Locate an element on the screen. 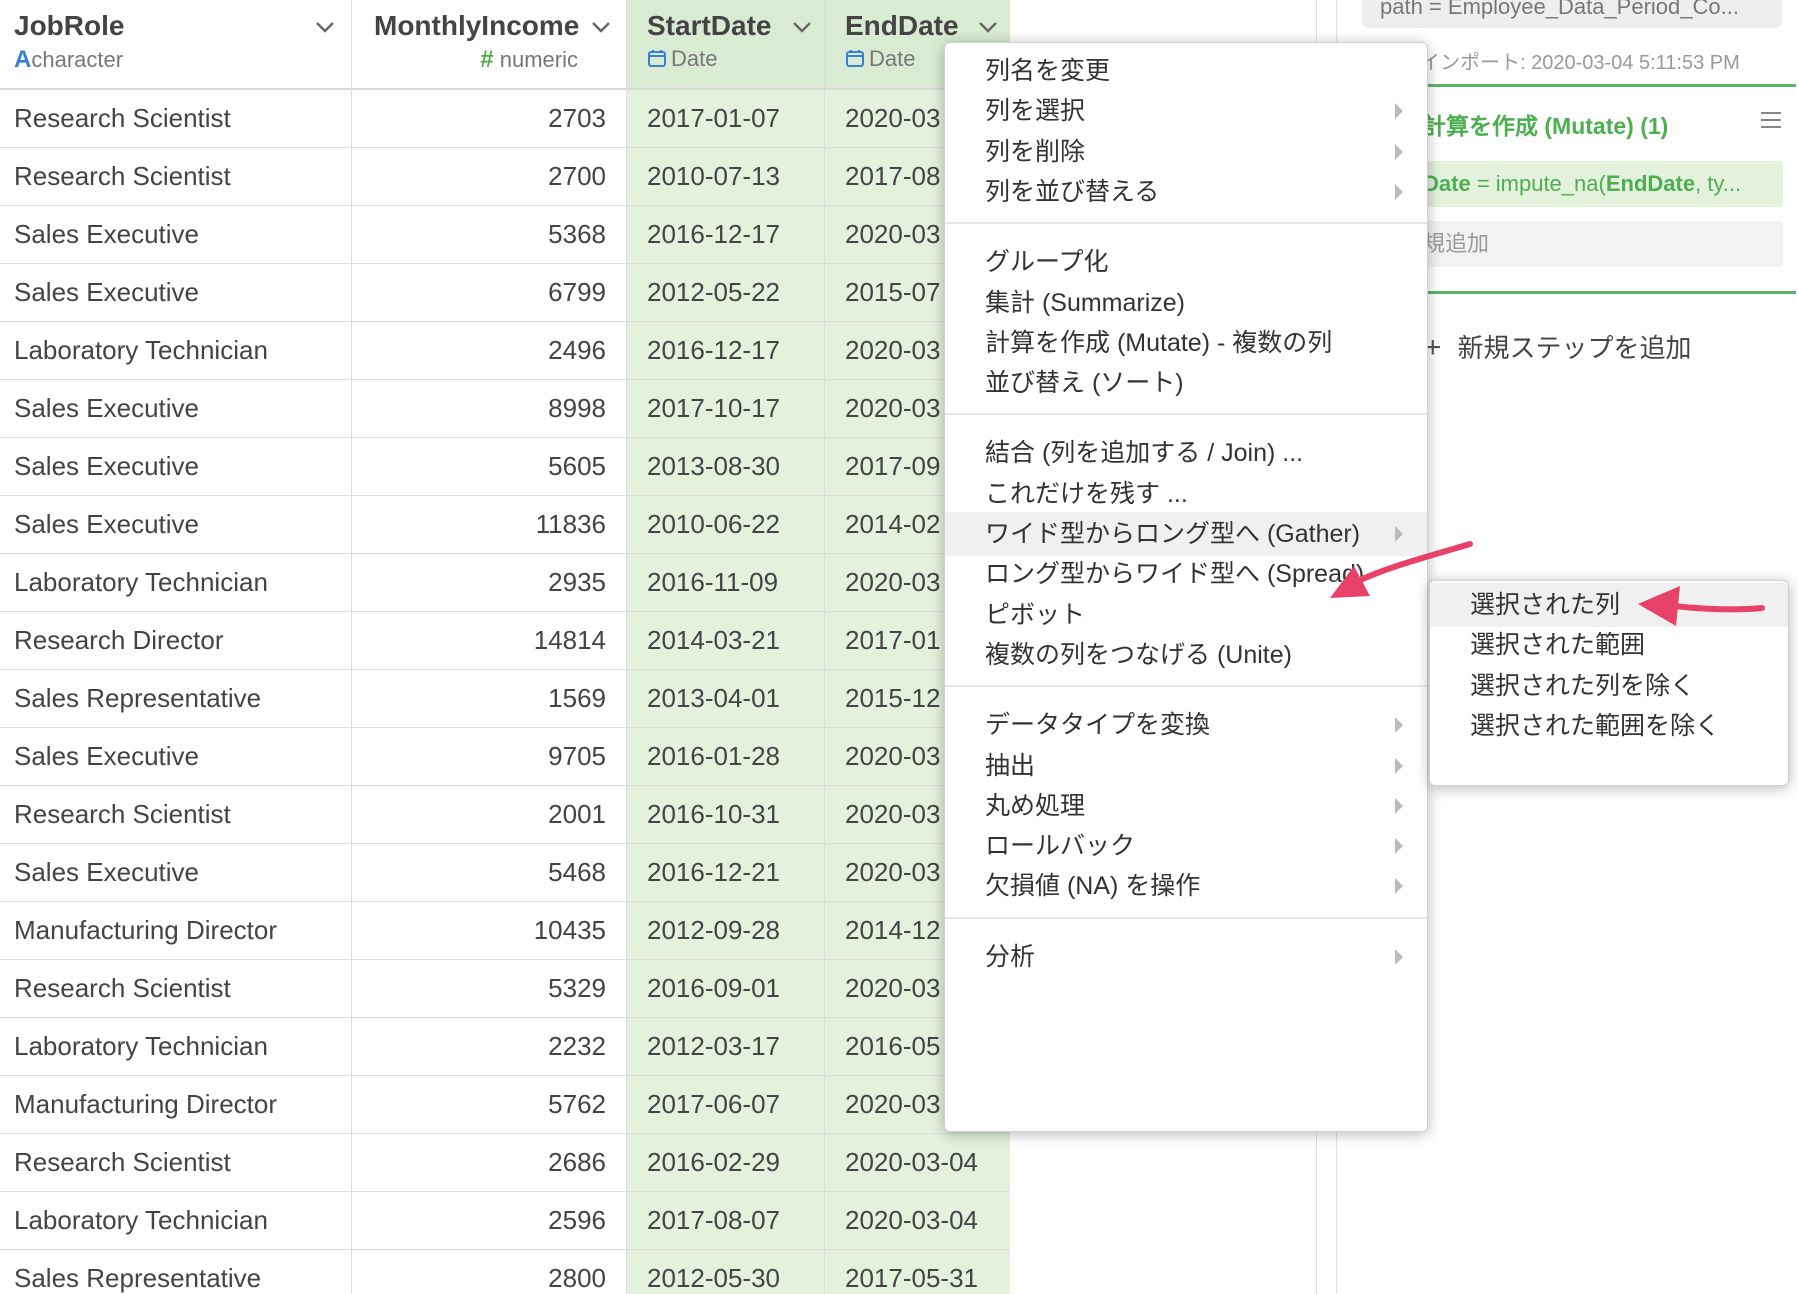 Image resolution: width=1798 pixels, height=1294 pixels. cell-startdate: 2012-09-28 is located at coordinates (726, 930).